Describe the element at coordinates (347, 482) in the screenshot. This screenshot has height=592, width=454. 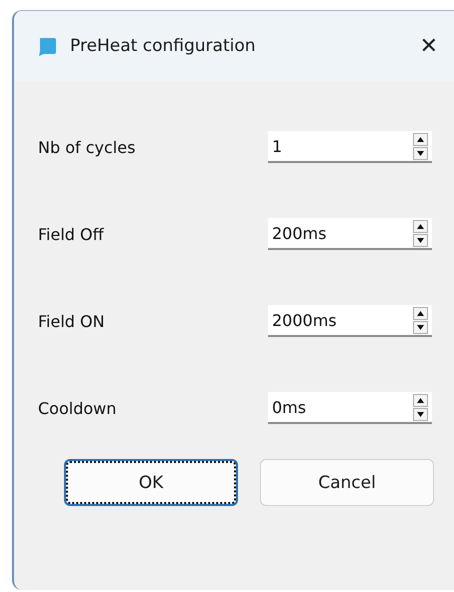
I see `cancel-button: Cancel` at that location.